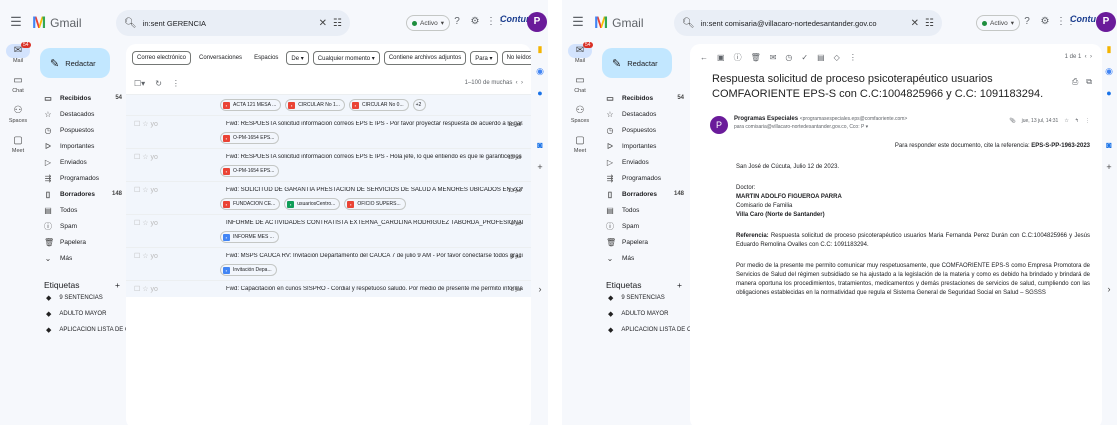  What do you see at coordinates (81, 146) in the screenshot?
I see `sidebar-item-importantes: ᐅ Importantes` at bounding box center [81, 146].